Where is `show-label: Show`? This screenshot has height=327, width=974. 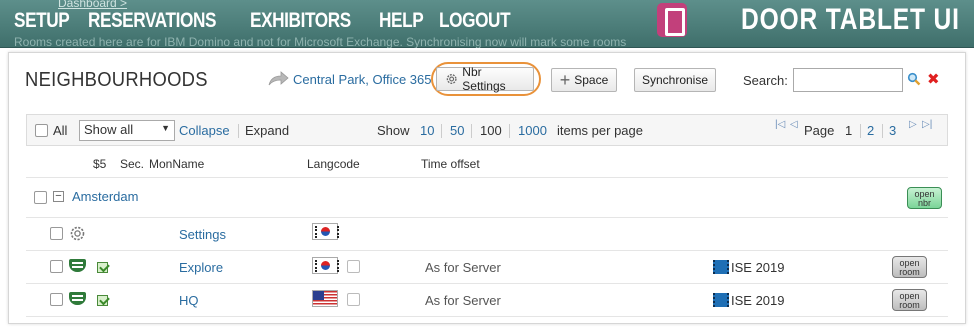 show-label: Show is located at coordinates (393, 130).